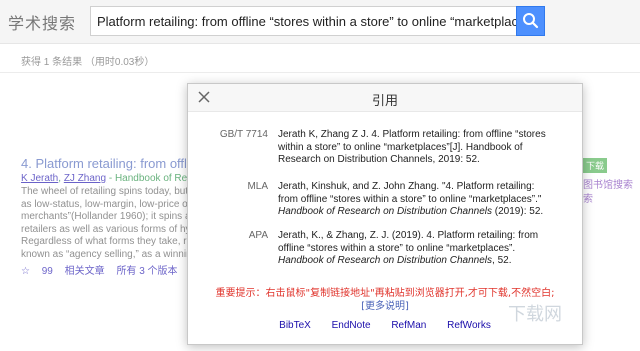  Describe the element at coordinates (384, 101) in the screenshot. I see `dialog-title: 引用` at that location.